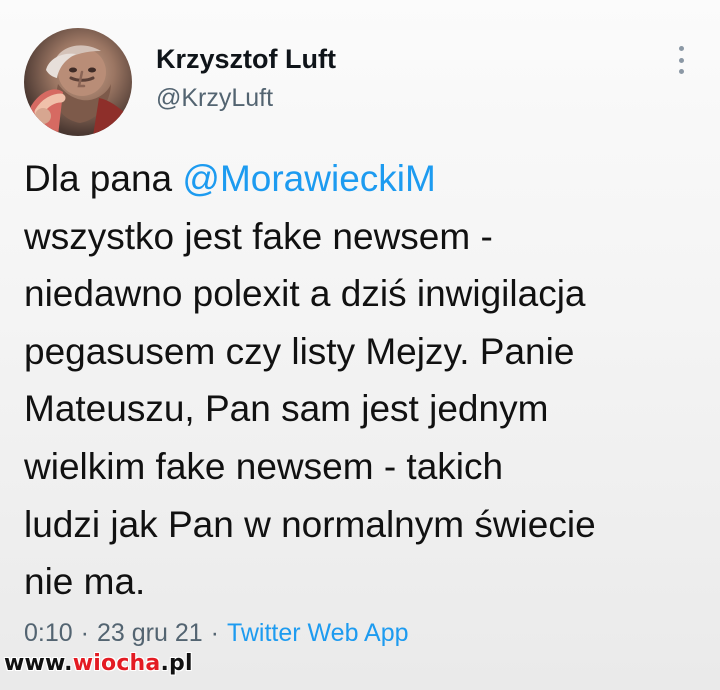 Image resolution: width=720 pixels, height=690 pixels. What do you see at coordinates (286, 409) in the screenshot?
I see `tweet-line: Mateuszu, Pan sam jest jednym` at bounding box center [286, 409].